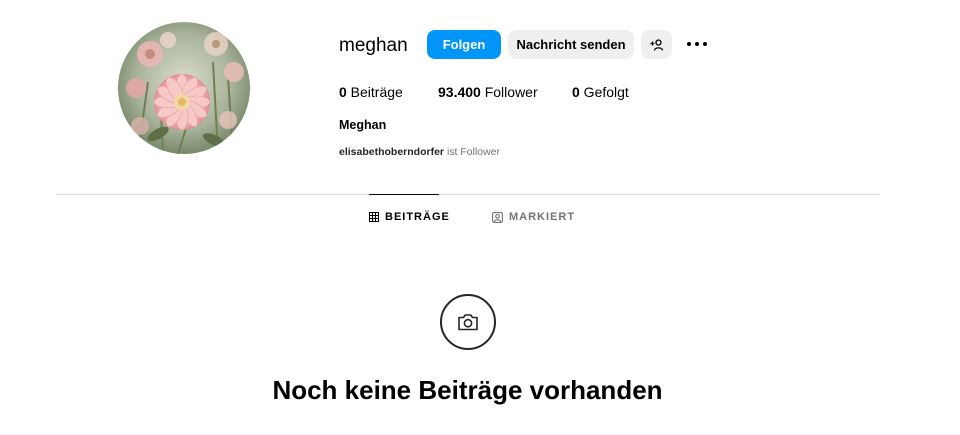 Image resolution: width=960 pixels, height=435 pixels. I want to click on dahlia-avatar-image, so click(184, 88).